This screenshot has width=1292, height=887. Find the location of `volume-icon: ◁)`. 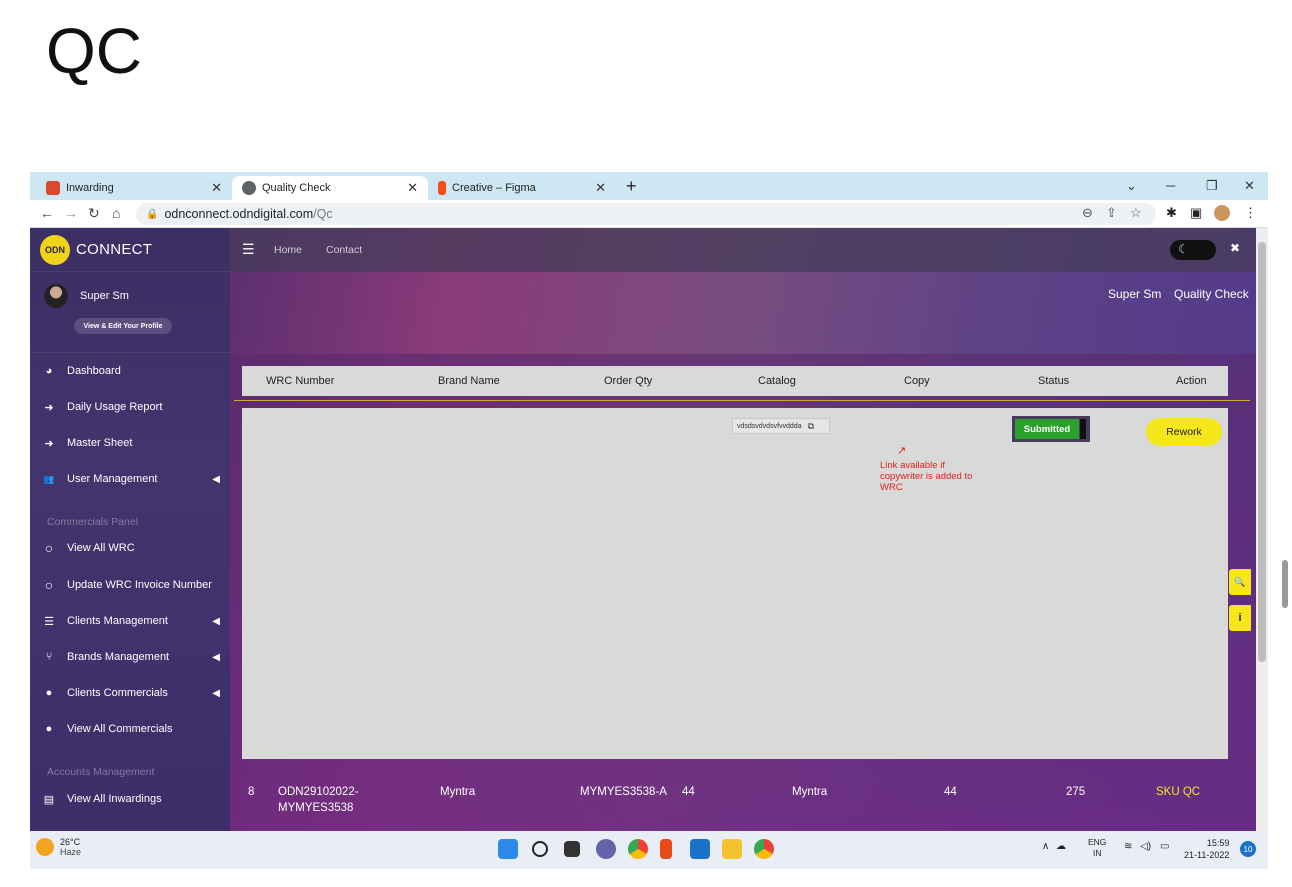

volume-icon: ◁) is located at coordinates (1145, 846).